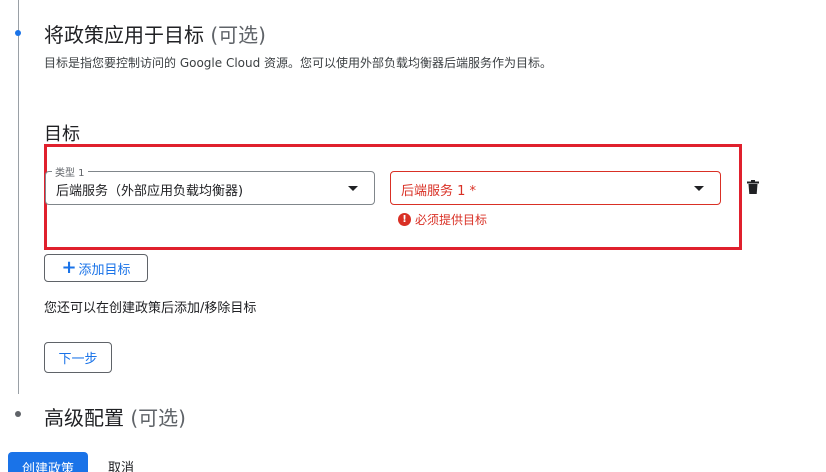  I want to click on target-type-select: 类型 1 后端服务（外部应用负载均衡器), so click(210, 184).